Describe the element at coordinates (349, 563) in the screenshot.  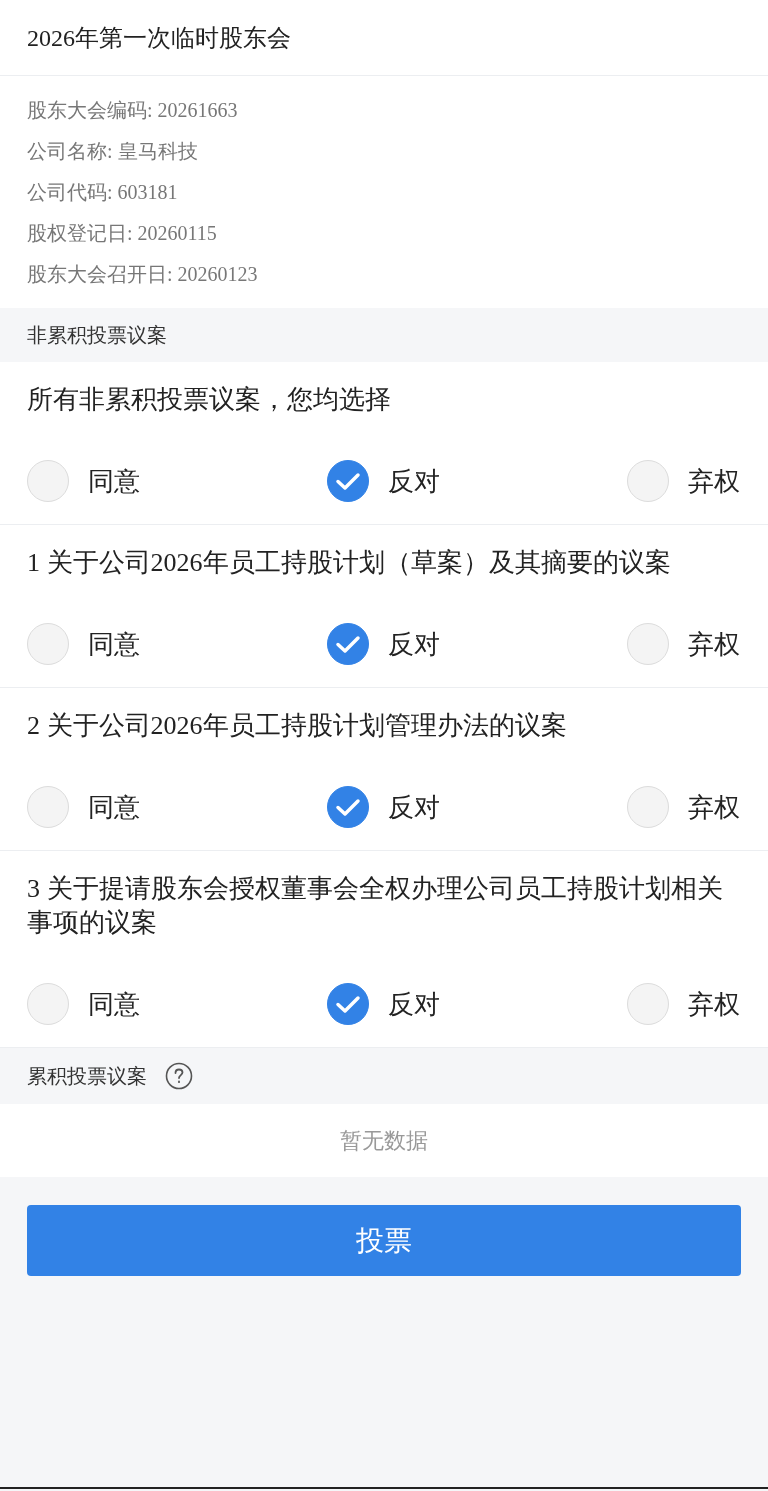
I see `proposal-title: 1 关于公司2026年员工持股计划（草案）及其摘要的议案` at that location.